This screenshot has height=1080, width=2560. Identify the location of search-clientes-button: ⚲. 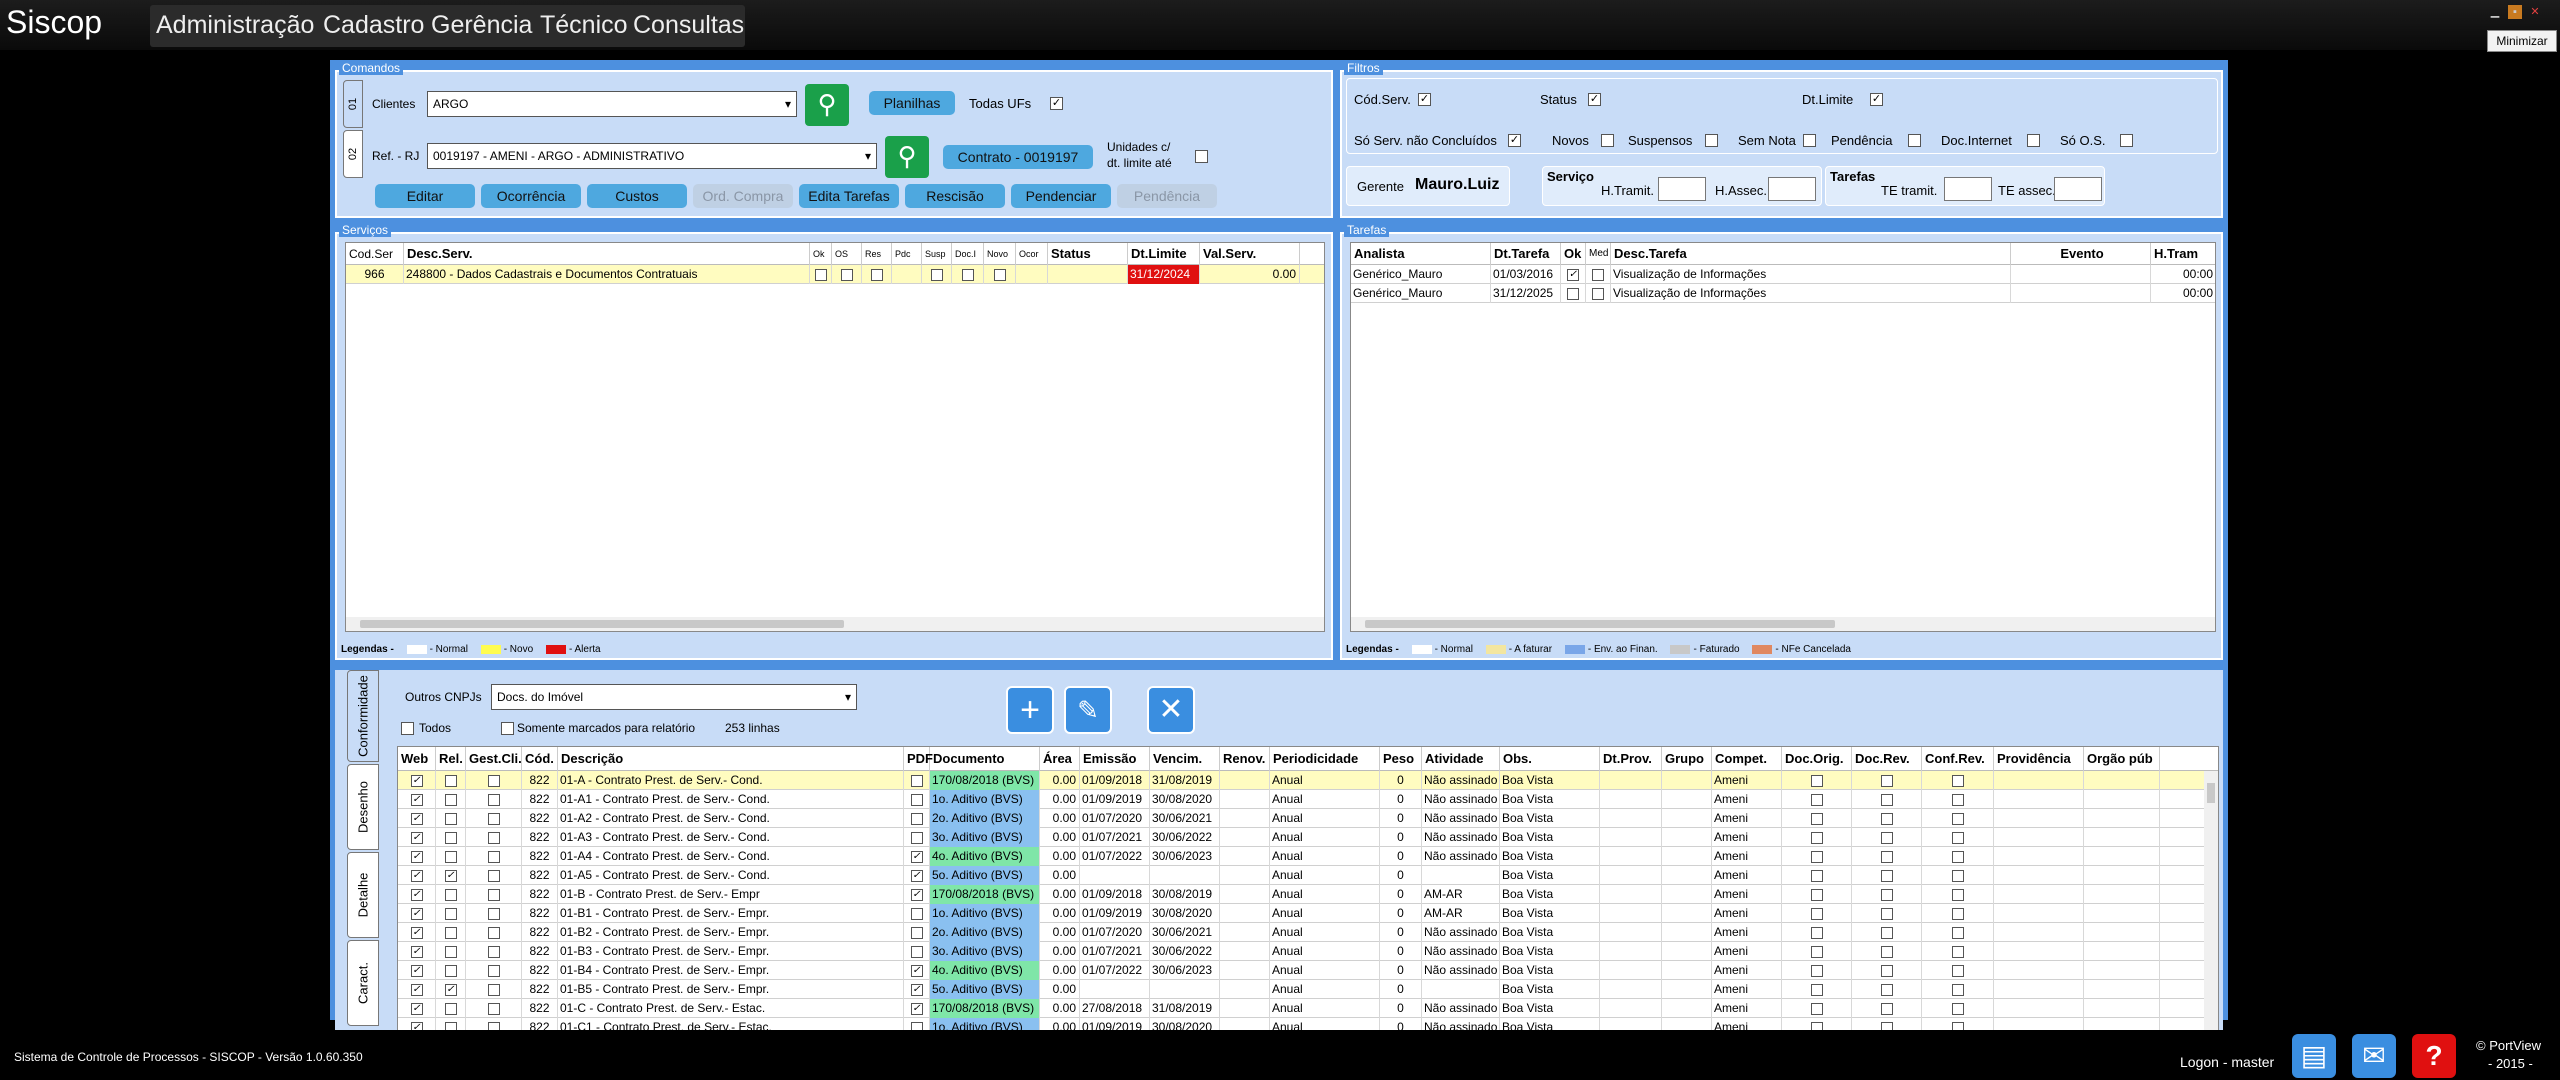
(827, 105).